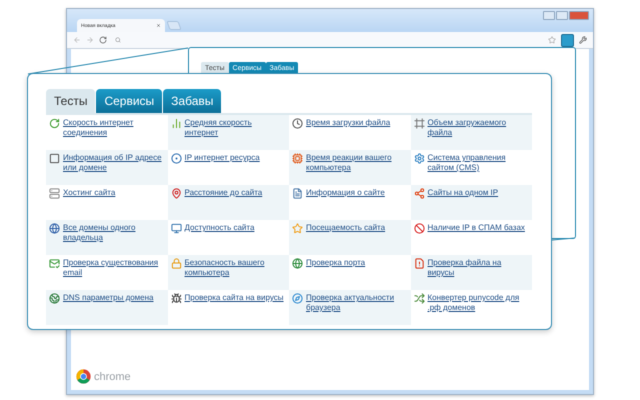 The height and width of the screenshot is (400, 640). I want to click on tool-link: Проверка актуальности браузера, so click(357, 303).